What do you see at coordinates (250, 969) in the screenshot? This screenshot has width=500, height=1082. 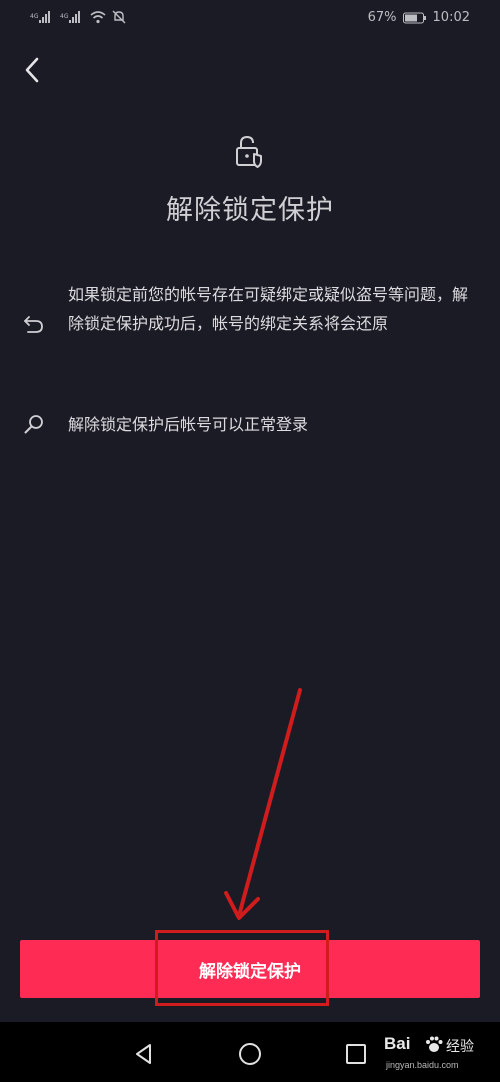 I see `unlock-protection-button: 解除锁定保护` at bounding box center [250, 969].